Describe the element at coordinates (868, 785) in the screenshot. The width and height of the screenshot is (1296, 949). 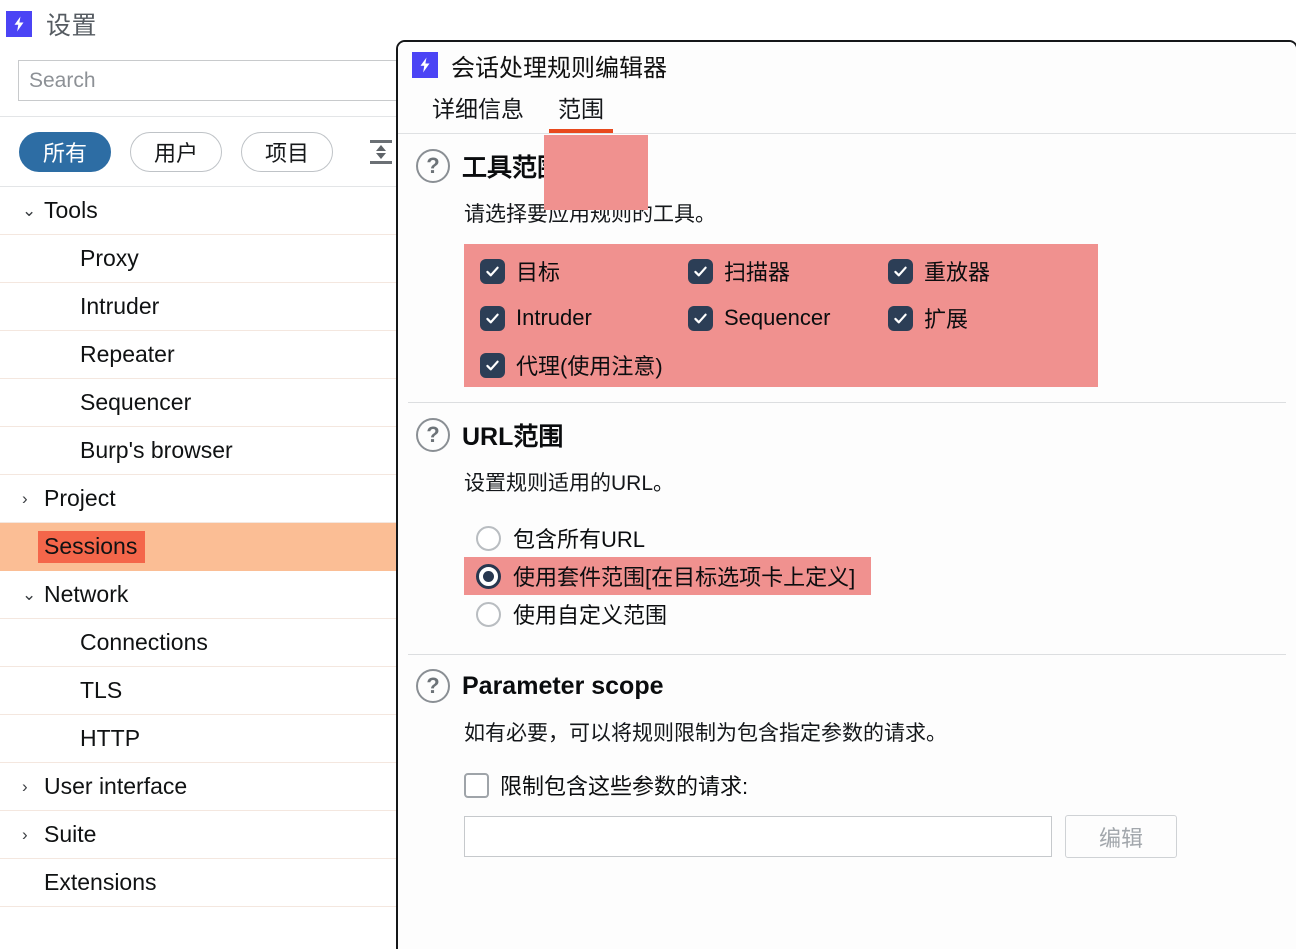
I see `checkbox-restrict-to-params: 限制包含这些参数的请求:` at that location.